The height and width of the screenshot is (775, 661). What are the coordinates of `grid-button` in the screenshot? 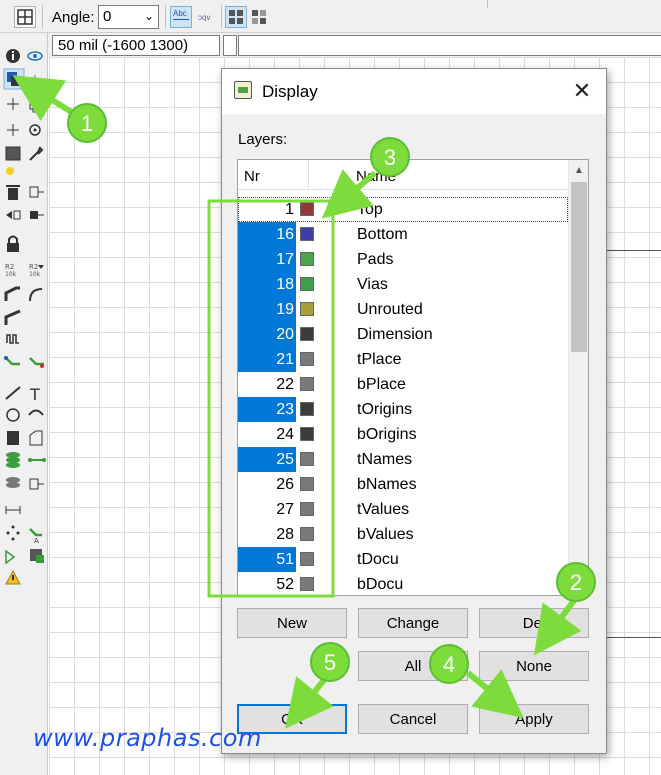 It's located at (25, 17).